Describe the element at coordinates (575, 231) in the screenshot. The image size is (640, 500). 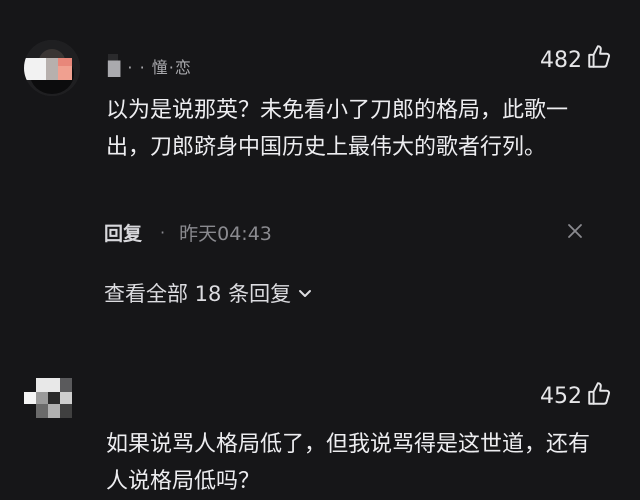
I see `close-icon` at that location.